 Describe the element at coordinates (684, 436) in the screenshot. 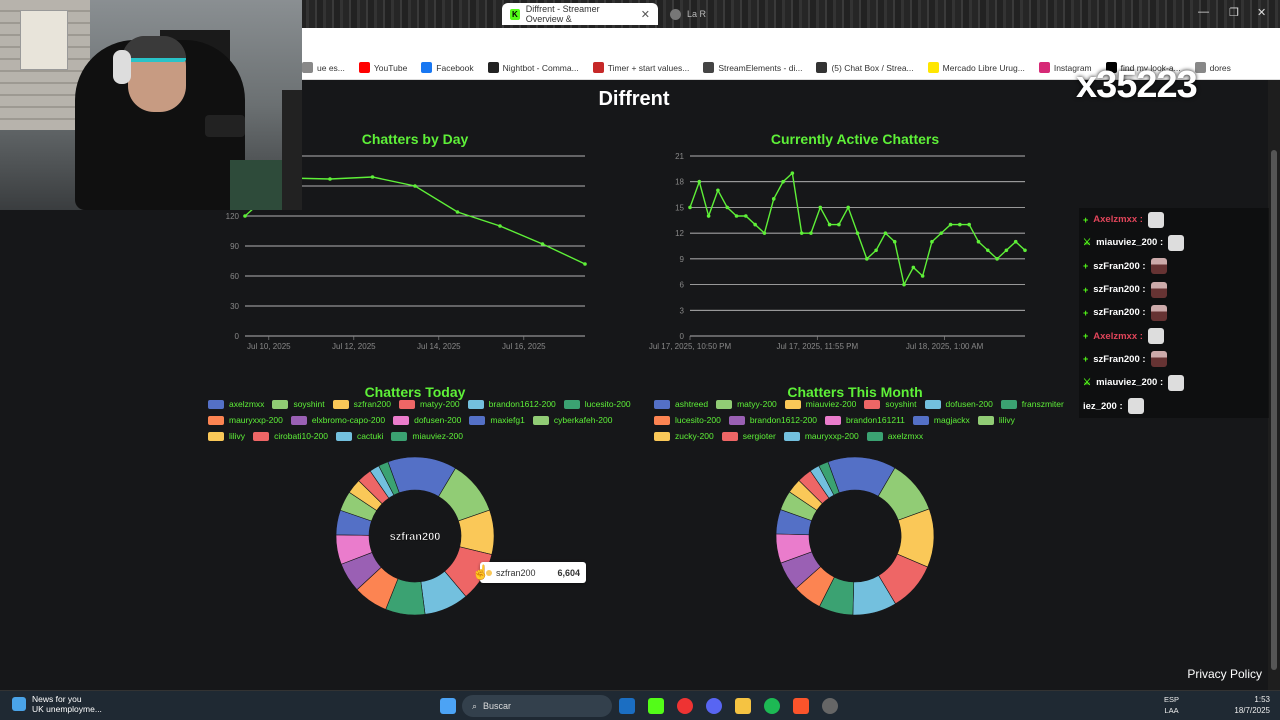

I see `legend-item: zucky-200` at that location.